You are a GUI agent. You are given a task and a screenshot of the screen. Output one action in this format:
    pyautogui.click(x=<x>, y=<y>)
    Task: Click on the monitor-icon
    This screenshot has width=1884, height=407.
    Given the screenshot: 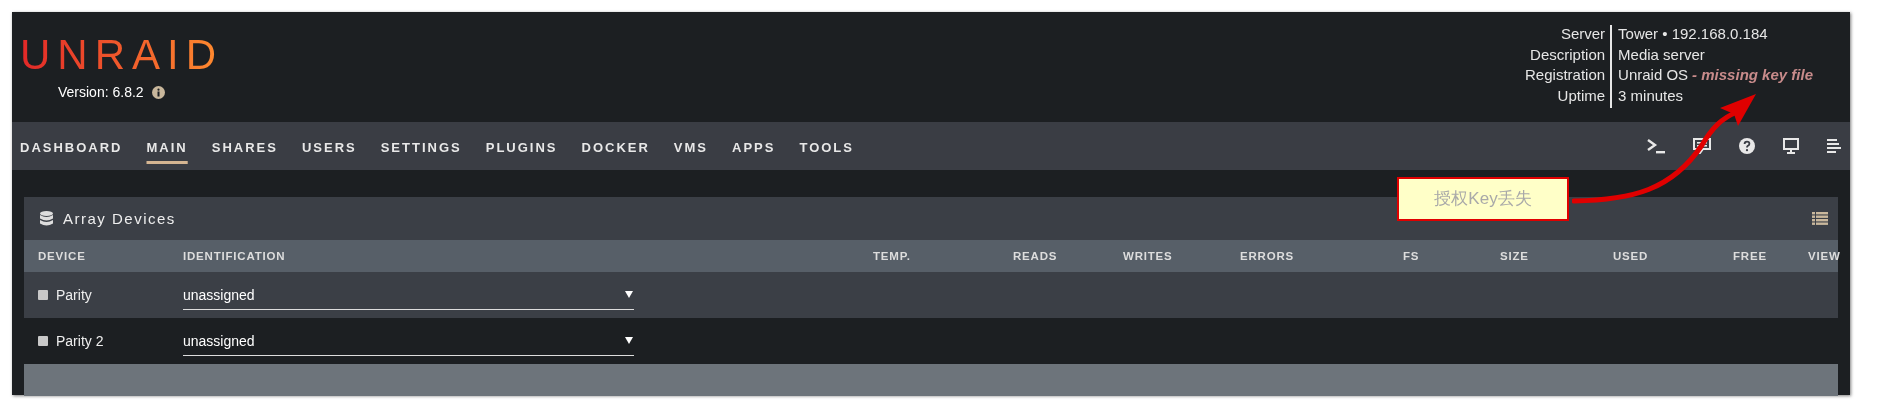 What is the action you would take?
    pyautogui.click(x=1791, y=146)
    